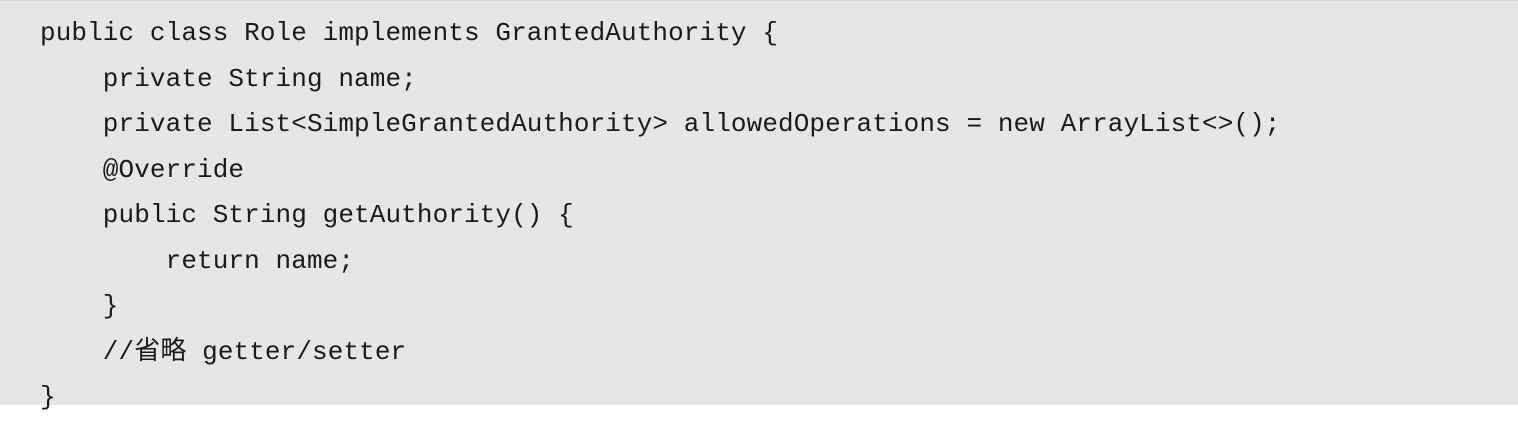 The width and height of the screenshot is (1518, 421). Describe the element at coordinates (307, 215) in the screenshot. I see `code-line-get-authority-signature: public String getAuthority() {` at that location.